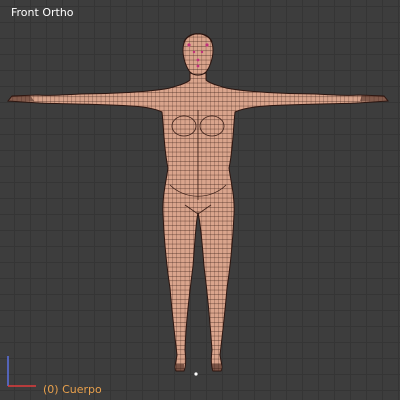 The image size is (400, 400). What do you see at coordinates (196, 374) in the screenshot?
I see `3d-cursor` at bounding box center [196, 374].